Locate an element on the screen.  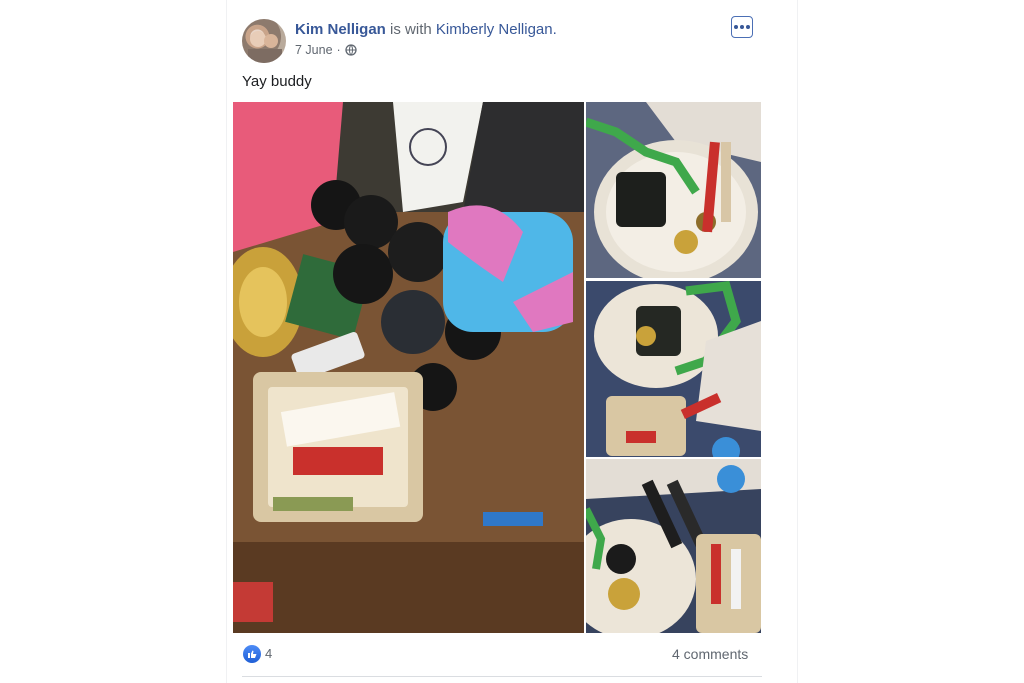
post-date: 7 June is located at coordinates (314, 50).